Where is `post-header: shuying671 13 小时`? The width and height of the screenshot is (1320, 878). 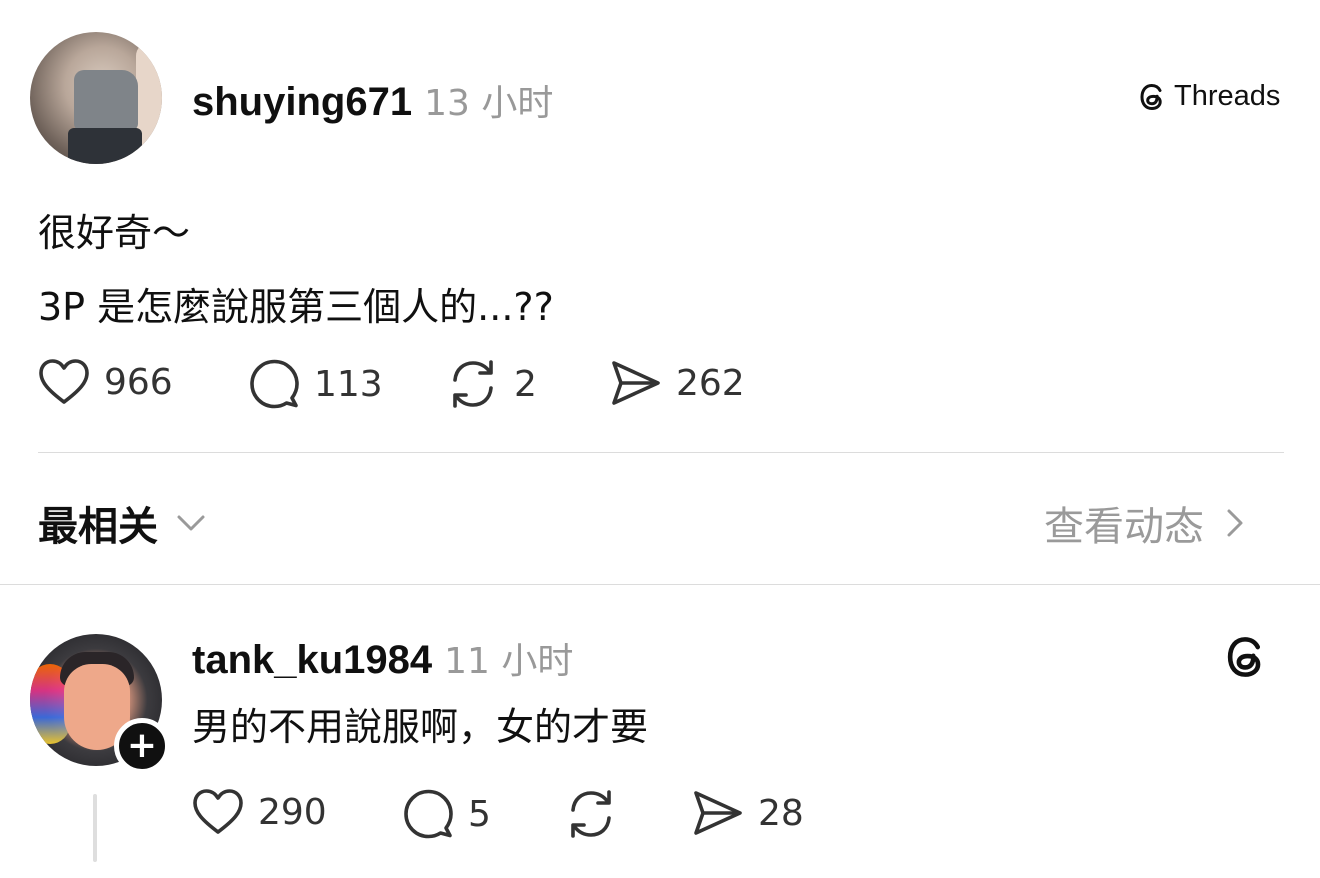 post-header: shuying671 13 小时 is located at coordinates (372, 100).